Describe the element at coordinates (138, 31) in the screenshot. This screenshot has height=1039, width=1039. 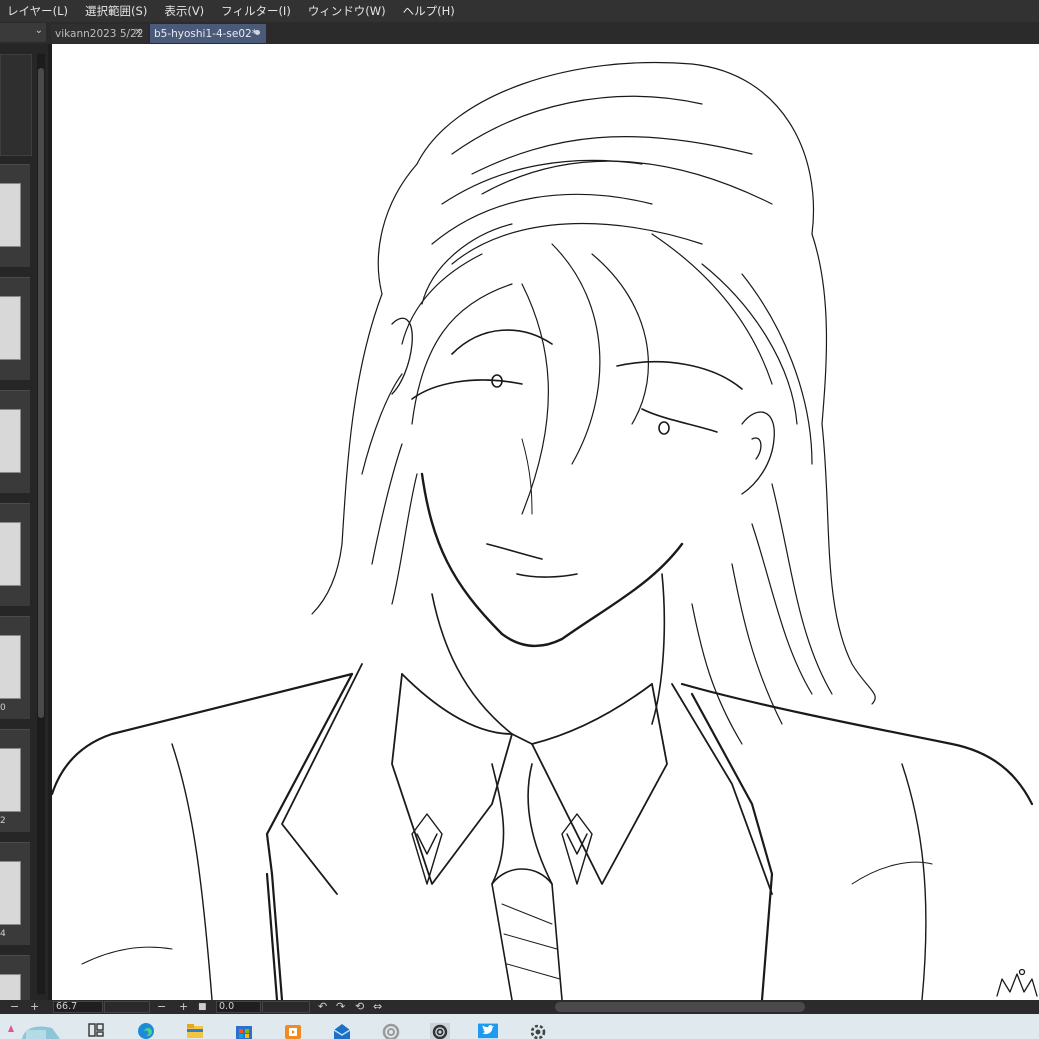
I see `close-icon: ×` at that location.